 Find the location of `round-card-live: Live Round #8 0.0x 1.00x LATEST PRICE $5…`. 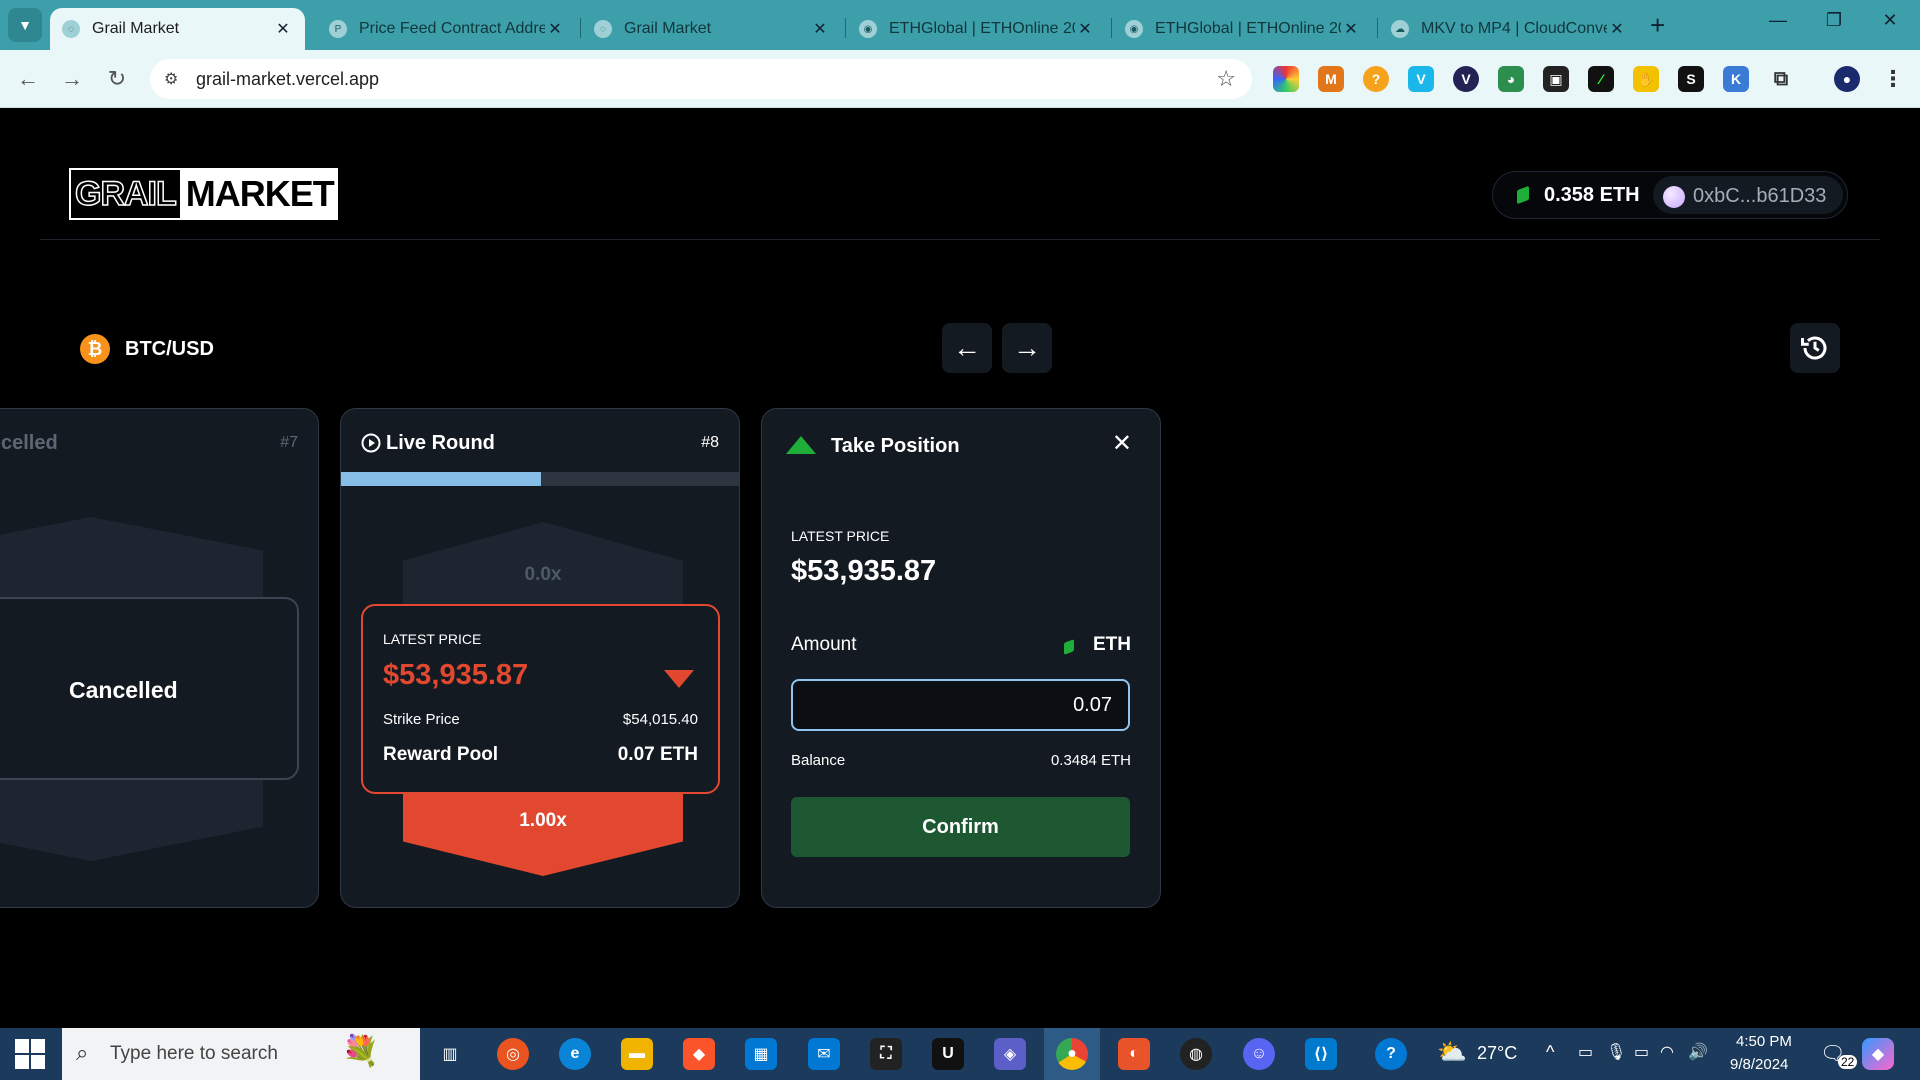

round-card-live: Live Round #8 0.0x 1.00x LATEST PRICE $5… is located at coordinates (540, 658).